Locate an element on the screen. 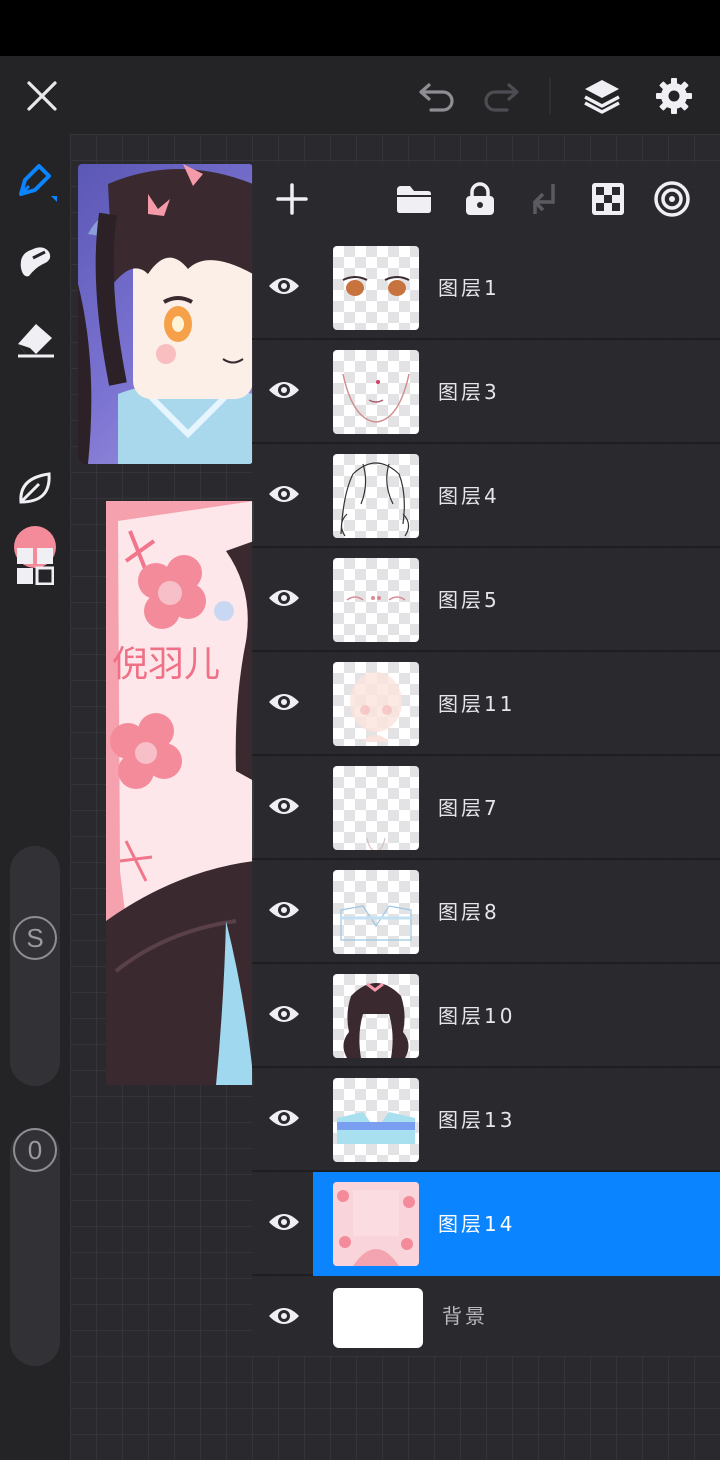  pen-icon is located at coordinates (35, 182).